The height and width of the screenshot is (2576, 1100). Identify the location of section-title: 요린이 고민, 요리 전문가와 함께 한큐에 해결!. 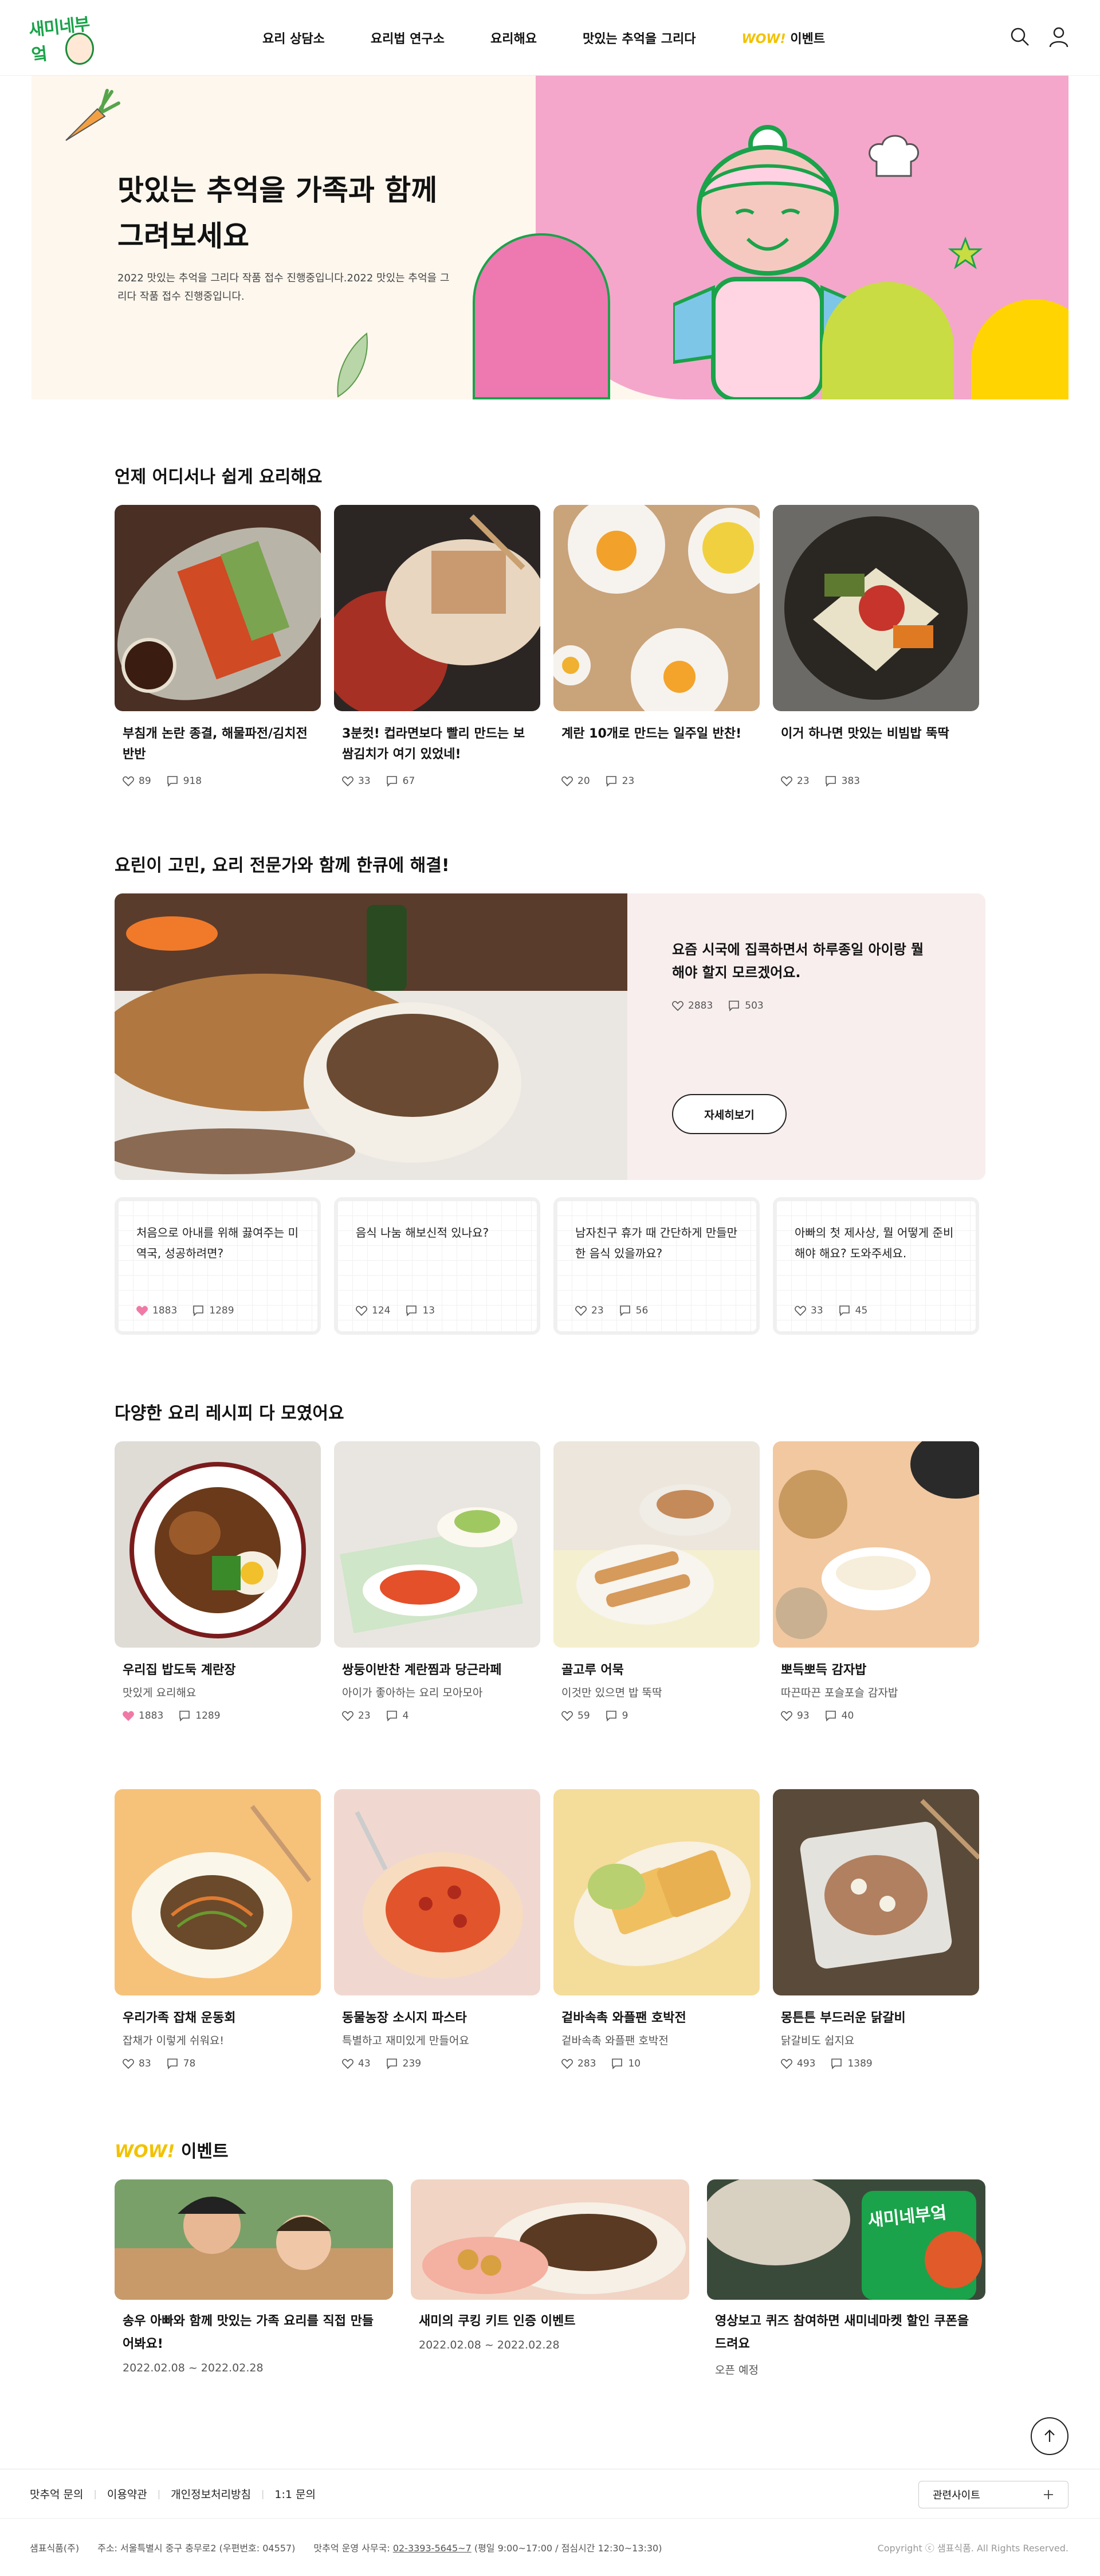
(282, 866).